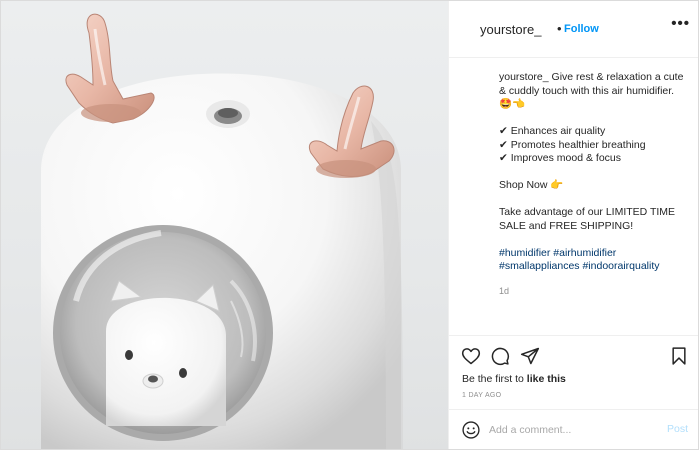 The width and height of the screenshot is (699, 450). I want to click on left-antler, so click(110, 68).